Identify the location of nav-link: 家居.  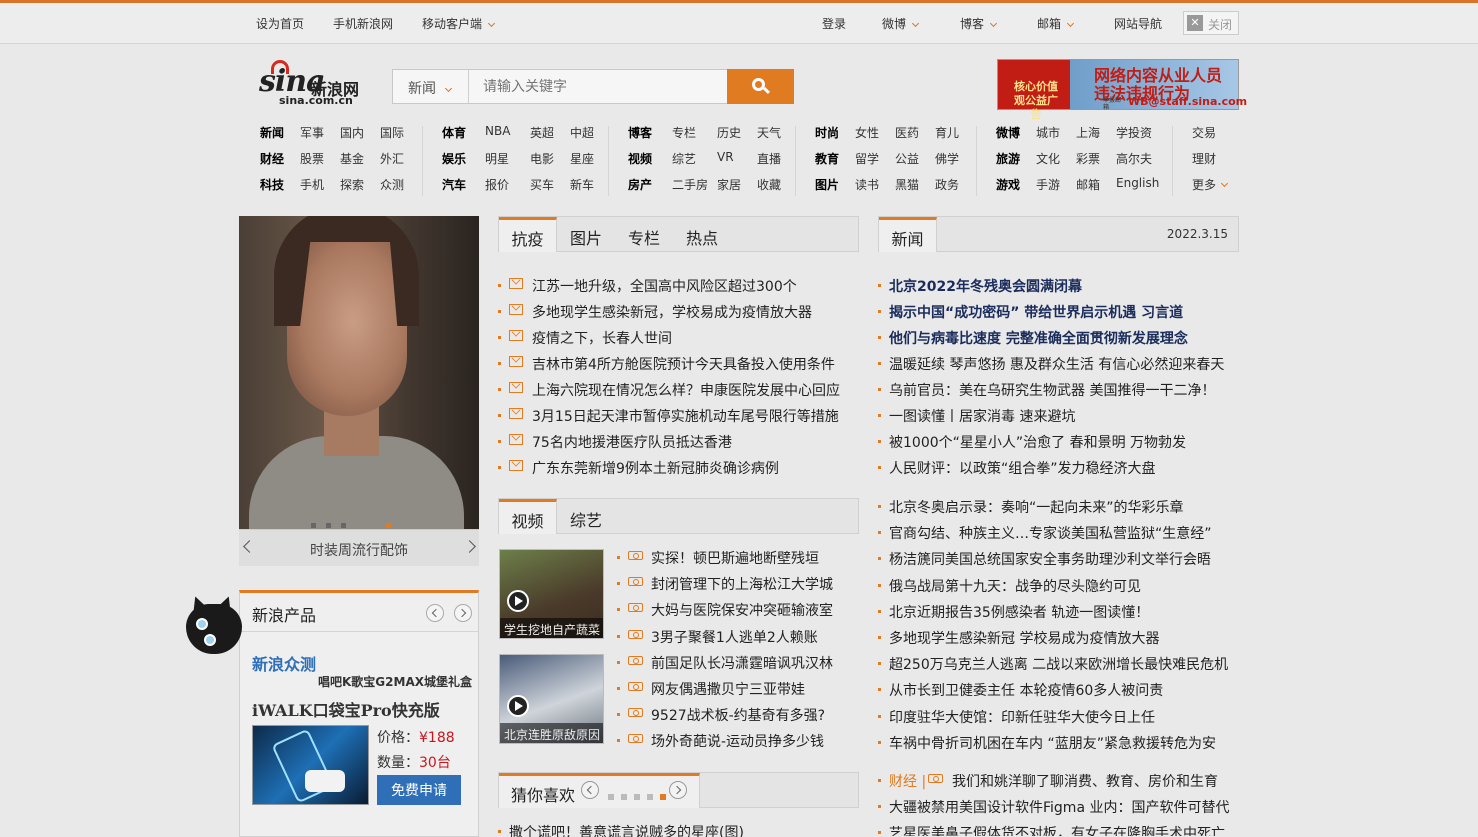
(729, 184).